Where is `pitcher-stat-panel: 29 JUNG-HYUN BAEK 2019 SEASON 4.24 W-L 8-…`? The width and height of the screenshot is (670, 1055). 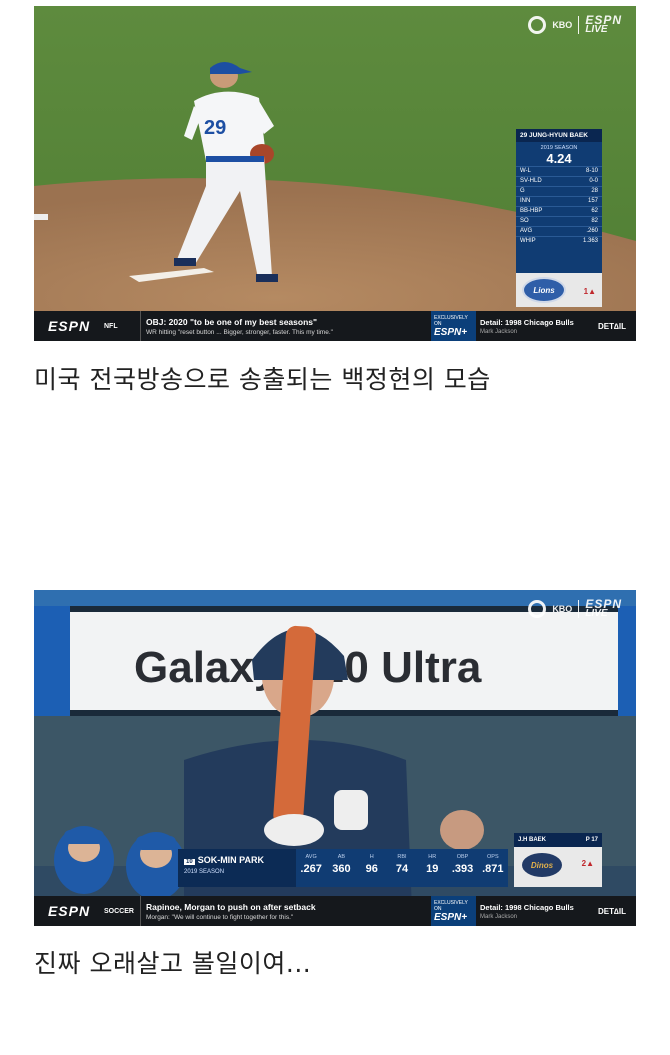
pitcher-stat-panel: 29 JUNG-HYUN BAEK 2019 SEASON 4.24 W-L 8-… is located at coordinates (559, 218).